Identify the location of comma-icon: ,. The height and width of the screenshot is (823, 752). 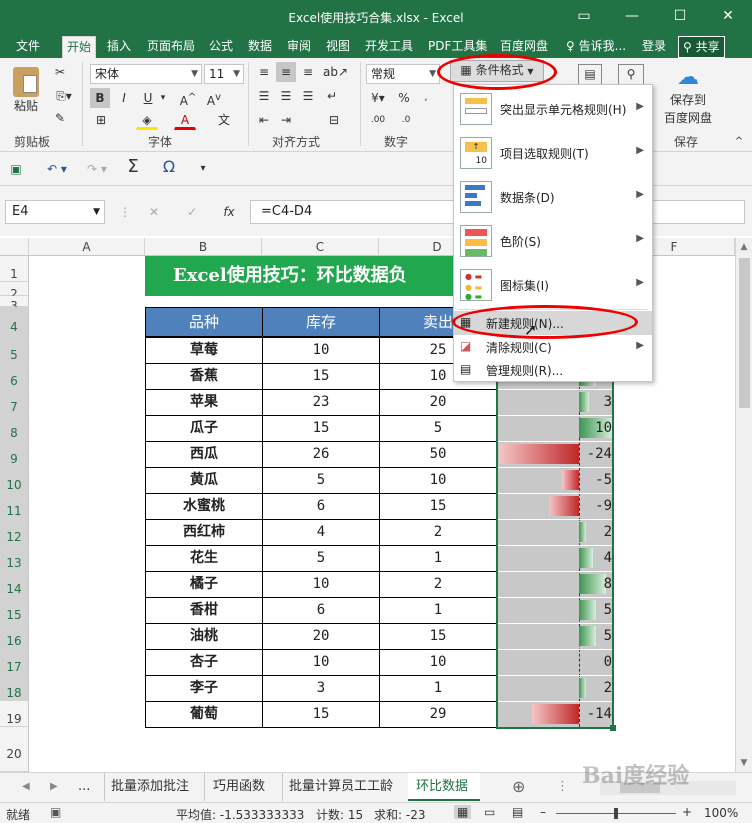
(426, 98).